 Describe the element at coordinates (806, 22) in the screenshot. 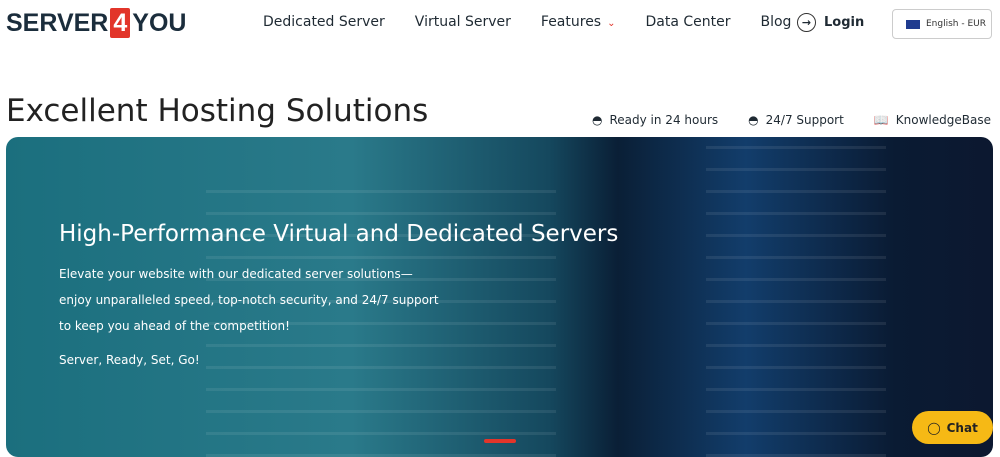

I see `login-icon: →` at that location.